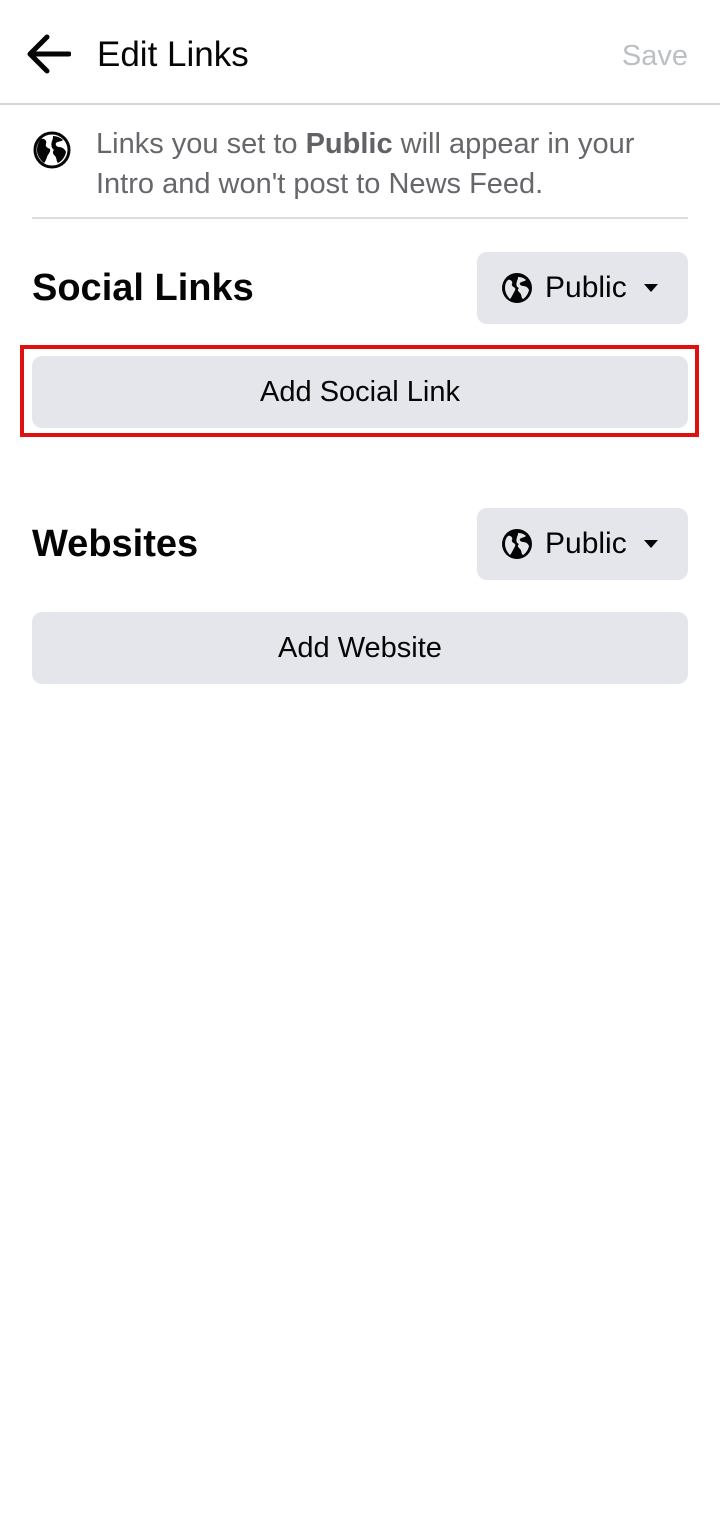 The width and height of the screenshot is (720, 1539). Describe the element at coordinates (360, 648) in the screenshot. I see `add-website-button: Add Website` at that location.